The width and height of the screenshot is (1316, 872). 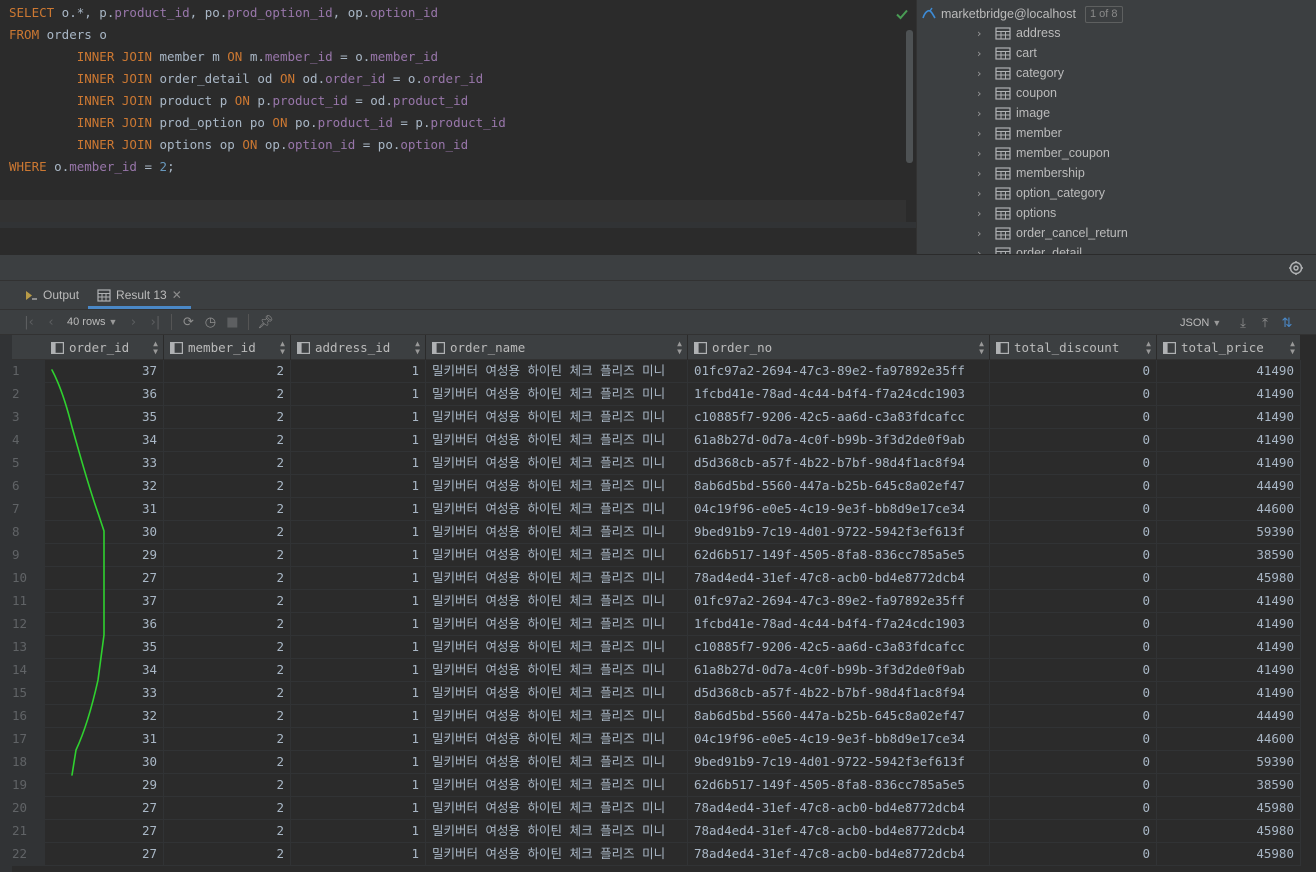 What do you see at coordinates (839, 785) in the screenshot?
I see `table-cell: 62d6b517-149f-4505-8fa8-836cc785a5e5` at bounding box center [839, 785].